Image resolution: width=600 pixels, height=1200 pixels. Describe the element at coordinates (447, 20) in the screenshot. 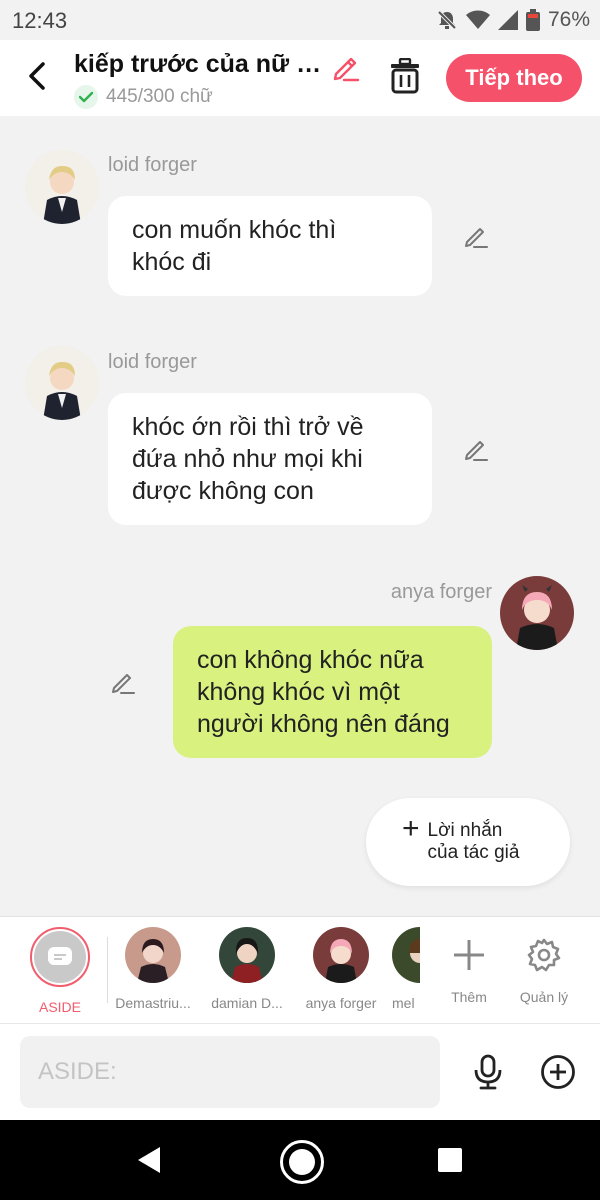

I see `notifications-off-icon` at that location.